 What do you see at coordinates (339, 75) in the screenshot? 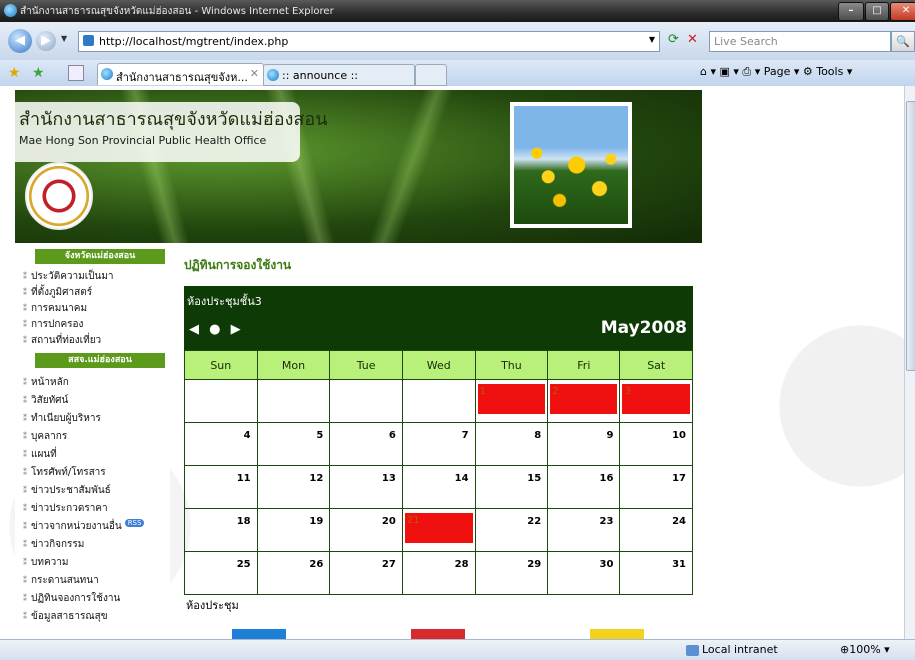
I see `tab-announce: :: announce ::` at bounding box center [339, 75].